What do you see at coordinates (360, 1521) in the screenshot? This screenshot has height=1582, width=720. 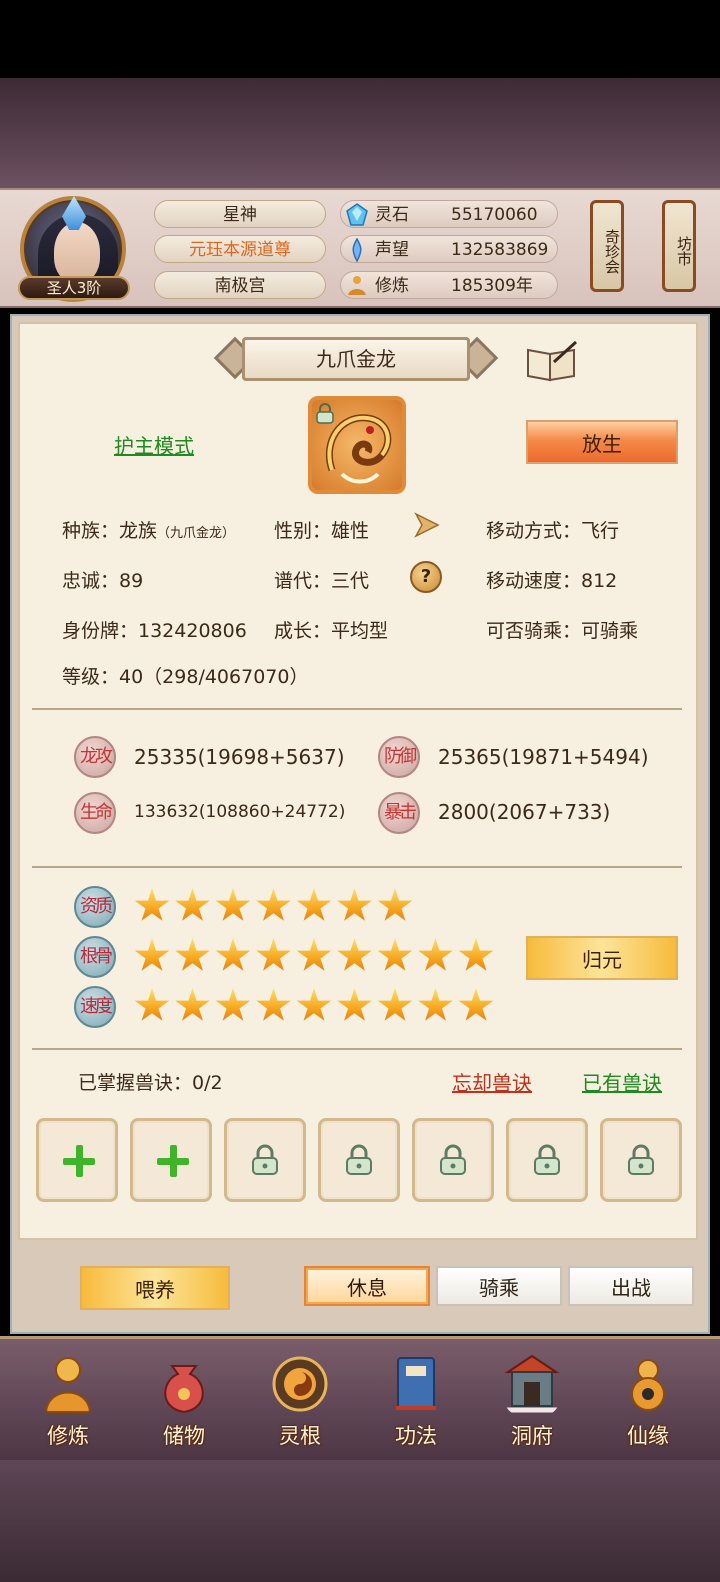 I see `bottom-background` at bounding box center [360, 1521].